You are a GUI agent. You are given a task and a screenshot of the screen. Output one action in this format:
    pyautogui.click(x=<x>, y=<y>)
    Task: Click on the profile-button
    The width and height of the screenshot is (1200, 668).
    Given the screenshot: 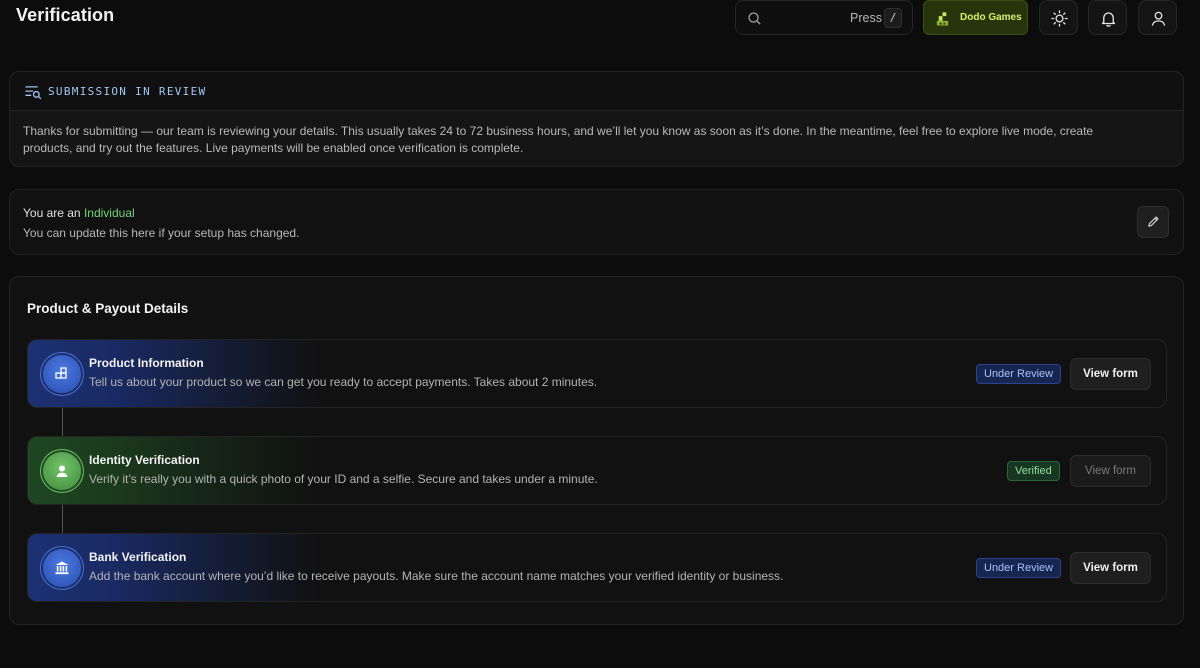 What is the action you would take?
    pyautogui.click(x=1157, y=17)
    